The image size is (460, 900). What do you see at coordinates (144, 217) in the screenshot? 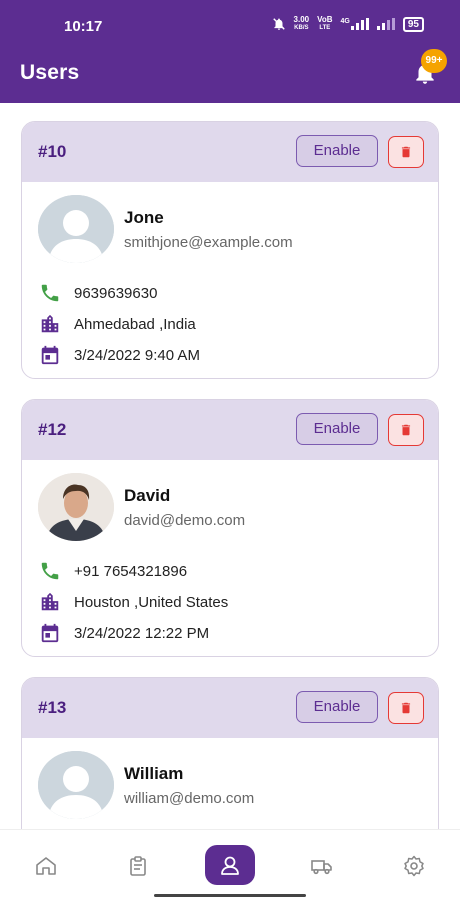
I see `user-name: Jone` at bounding box center [144, 217].